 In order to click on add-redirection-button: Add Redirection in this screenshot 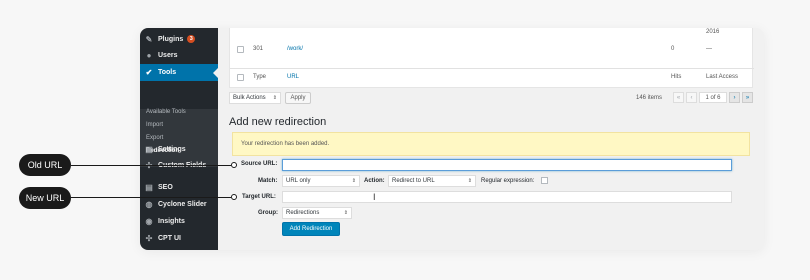, I will do `click(311, 229)`.